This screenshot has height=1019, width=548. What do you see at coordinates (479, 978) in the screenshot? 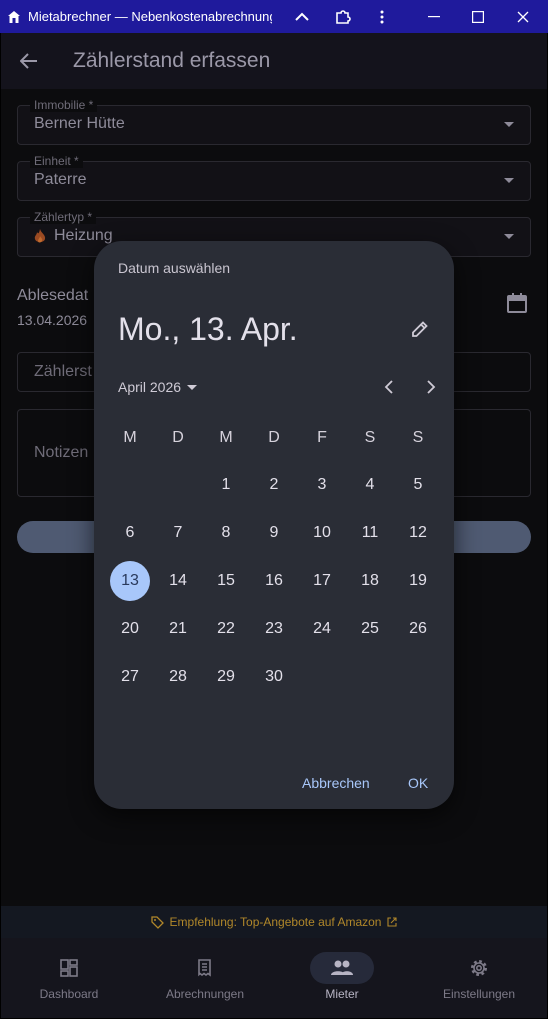
I see `nav-item-einstellungen: Einstellungen` at bounding box center [479, 978].